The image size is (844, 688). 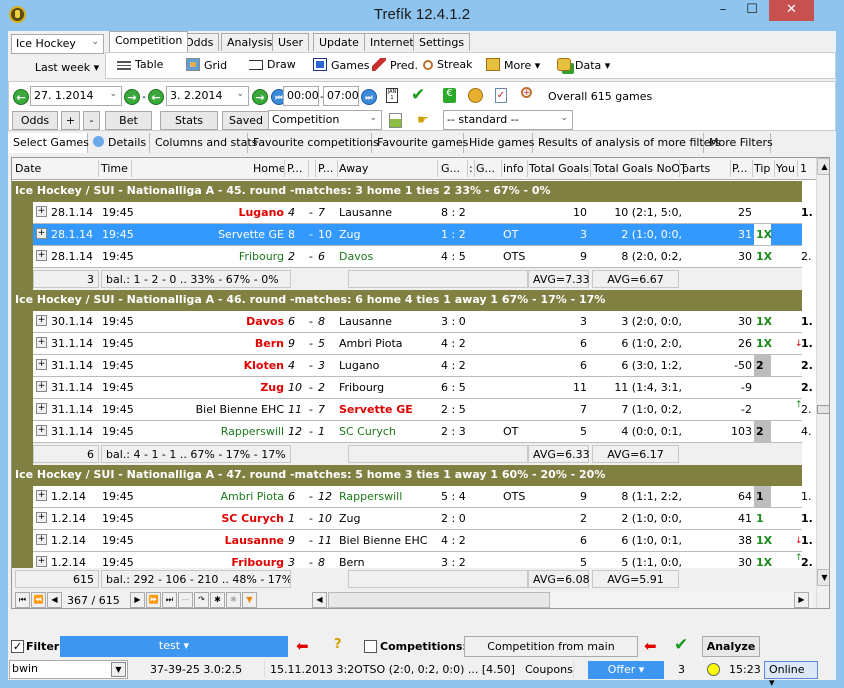 I want to click on scroll-down-button: ▼, so click(x=823, y=577).